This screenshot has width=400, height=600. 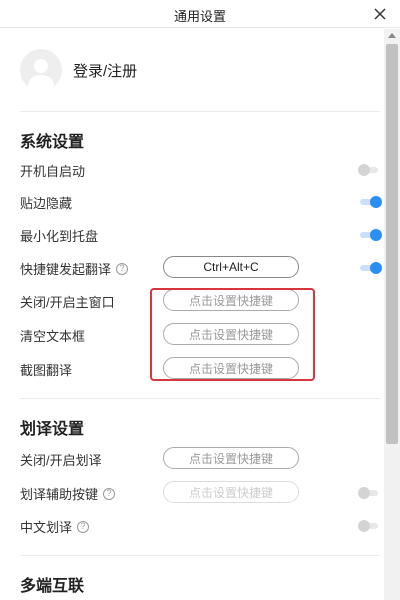 What do you see at coordinates (53, 336) in the screenshot?
I see `setting-label-clear-textbox: 清空文本框` at bounding box center [53, 336].